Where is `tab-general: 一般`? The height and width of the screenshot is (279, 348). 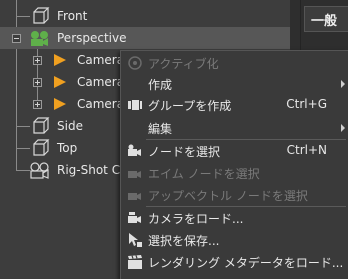
tab-general: 一般 is located at coordinates (326, 19).